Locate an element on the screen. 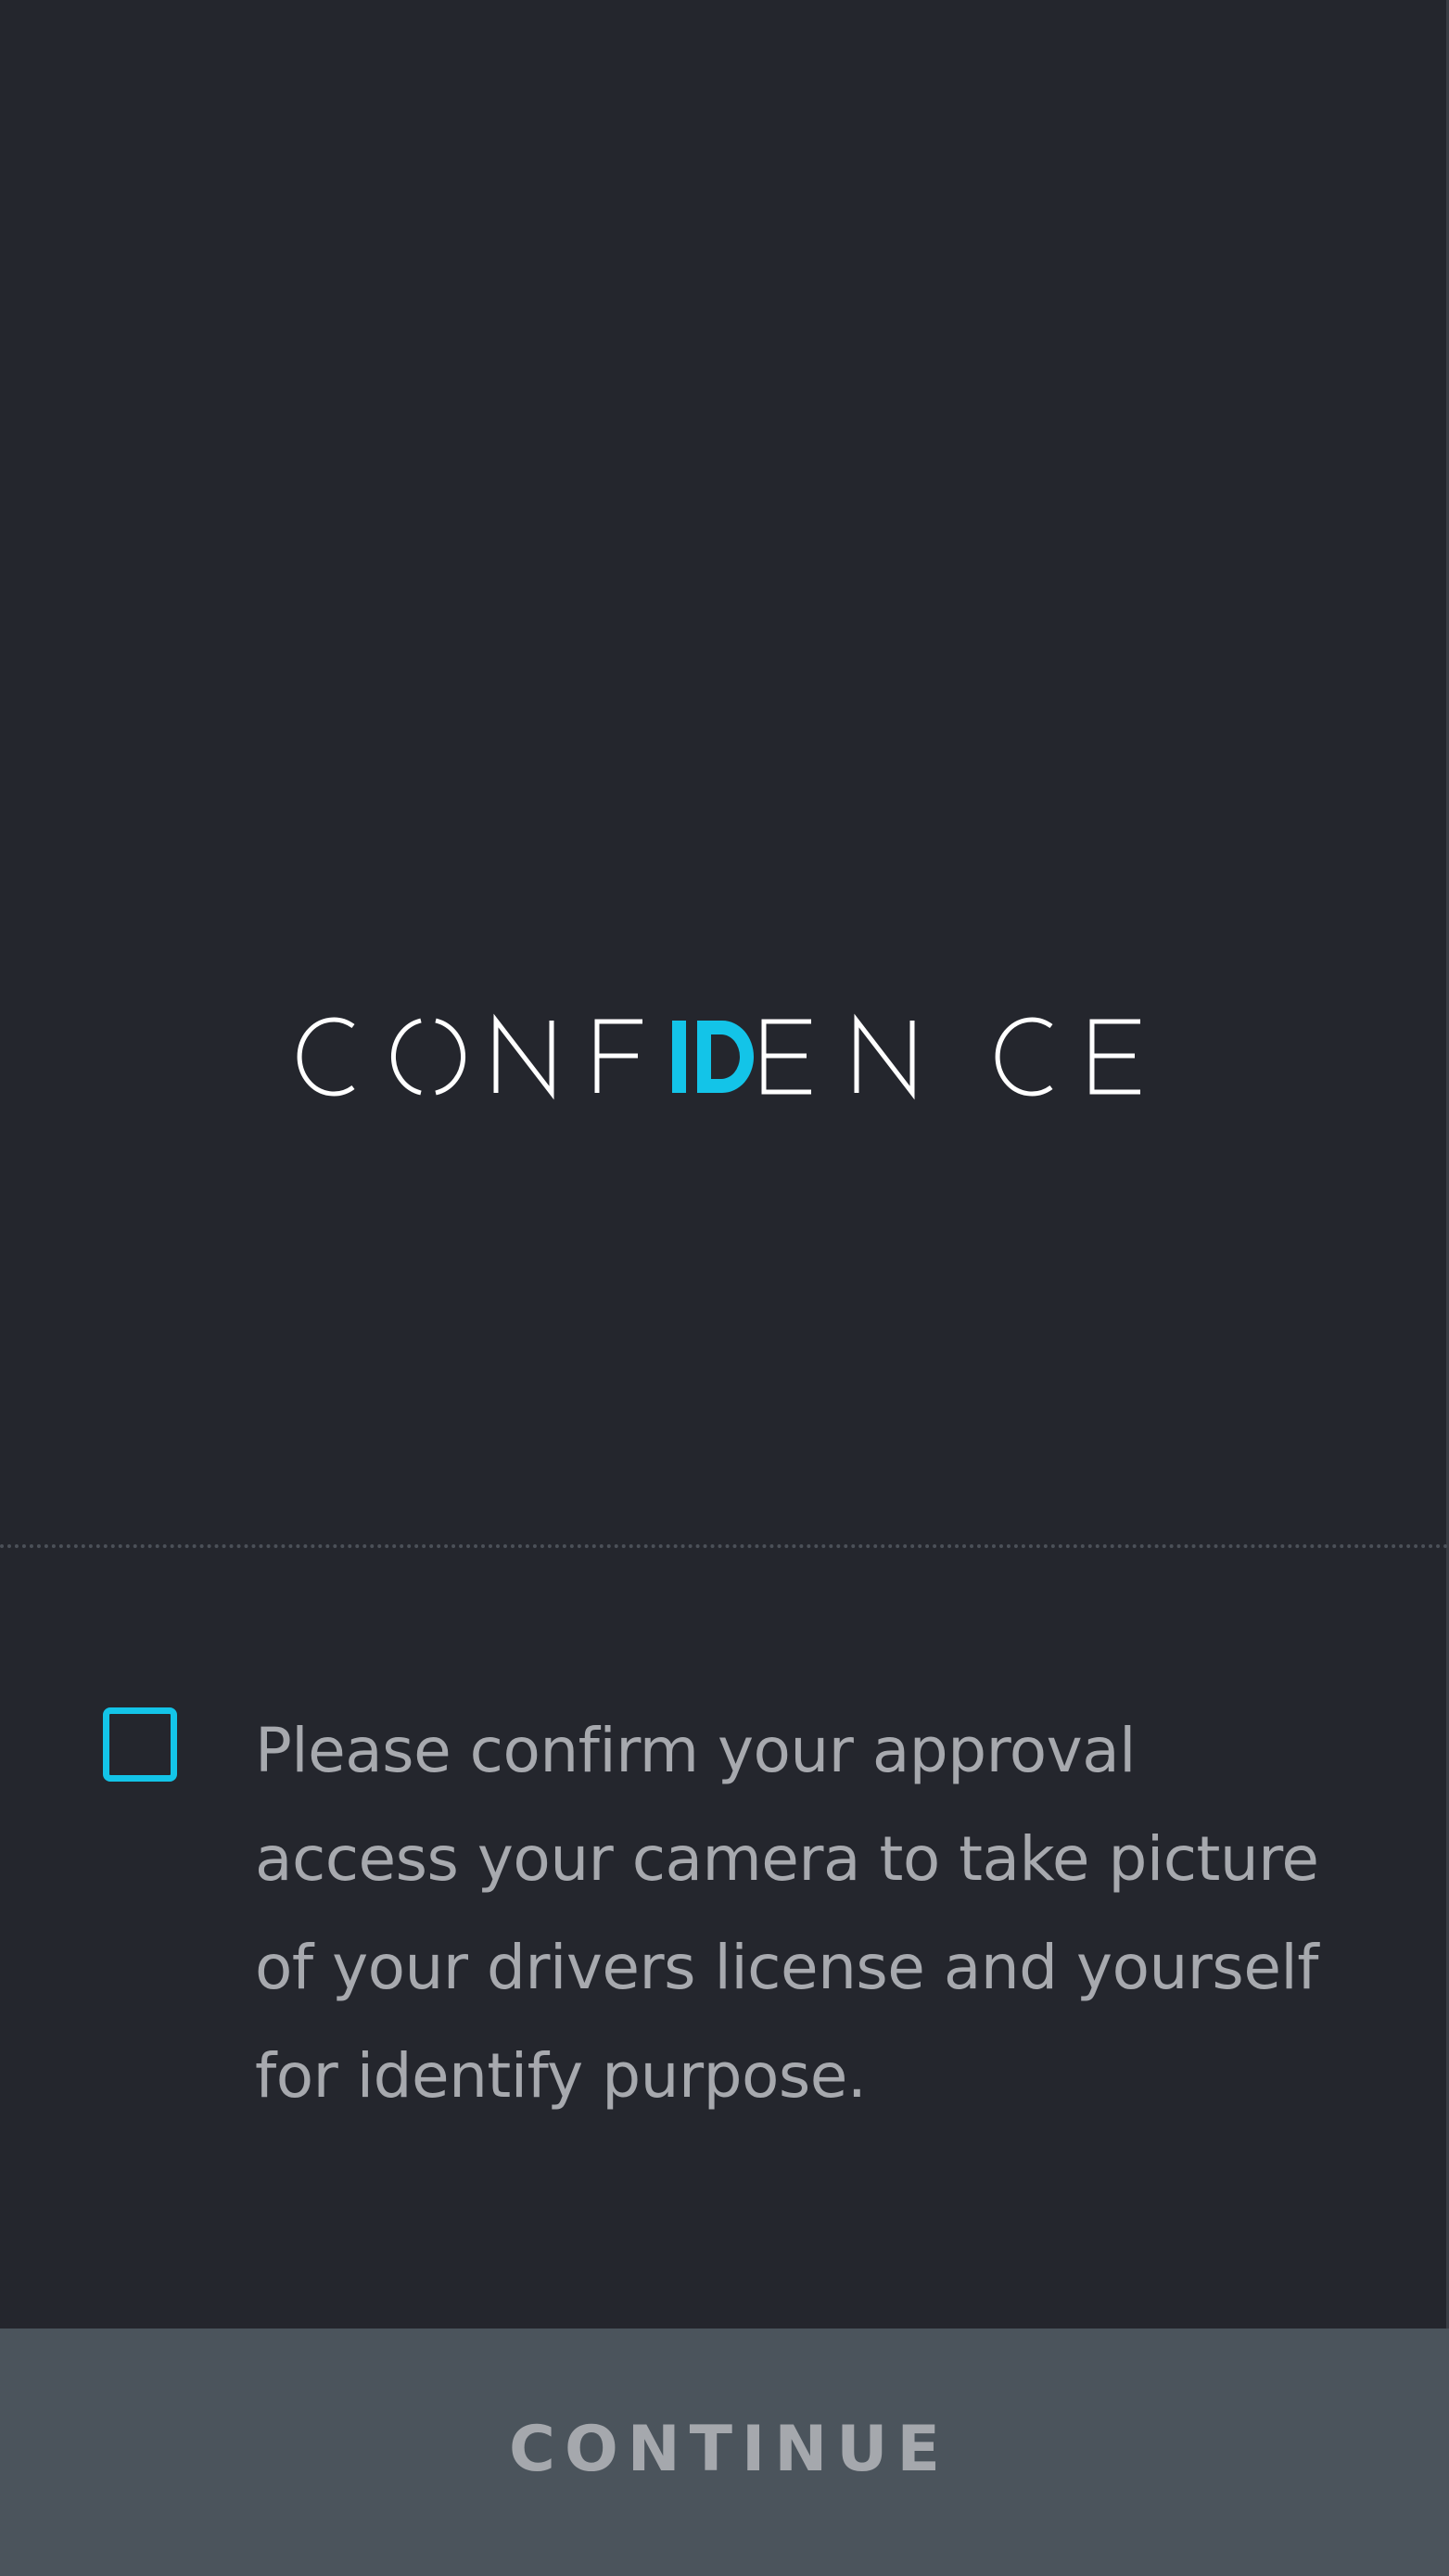 This screenshot has width=1449, height=2576. logo-wordmark is located at coordinates (718, 1056).